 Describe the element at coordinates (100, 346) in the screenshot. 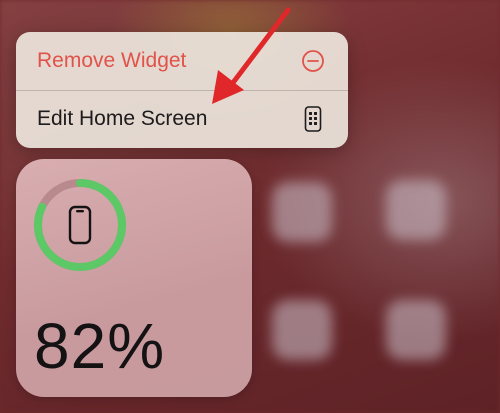

I see `battery-percentage: 82%` at that location.